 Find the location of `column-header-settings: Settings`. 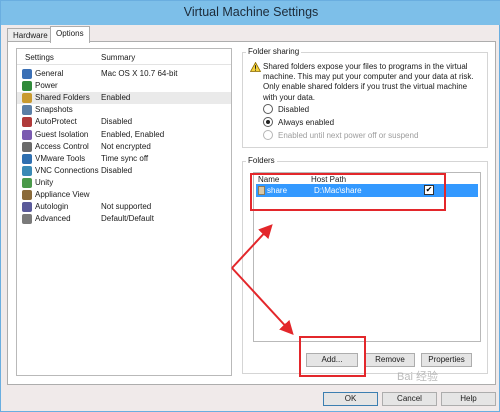

column-header-settings: Settings is located at coordinates (39, 57).